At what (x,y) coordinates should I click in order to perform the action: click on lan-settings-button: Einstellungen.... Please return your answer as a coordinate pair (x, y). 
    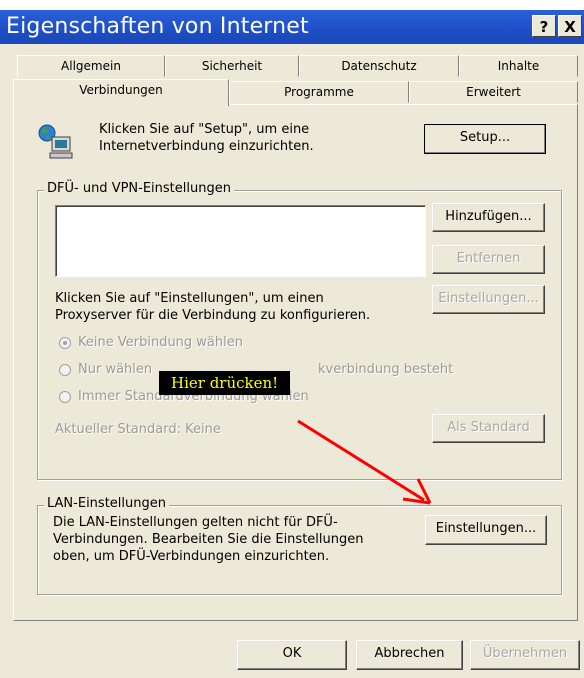
    Looking at the image, I should click on (486, 530).